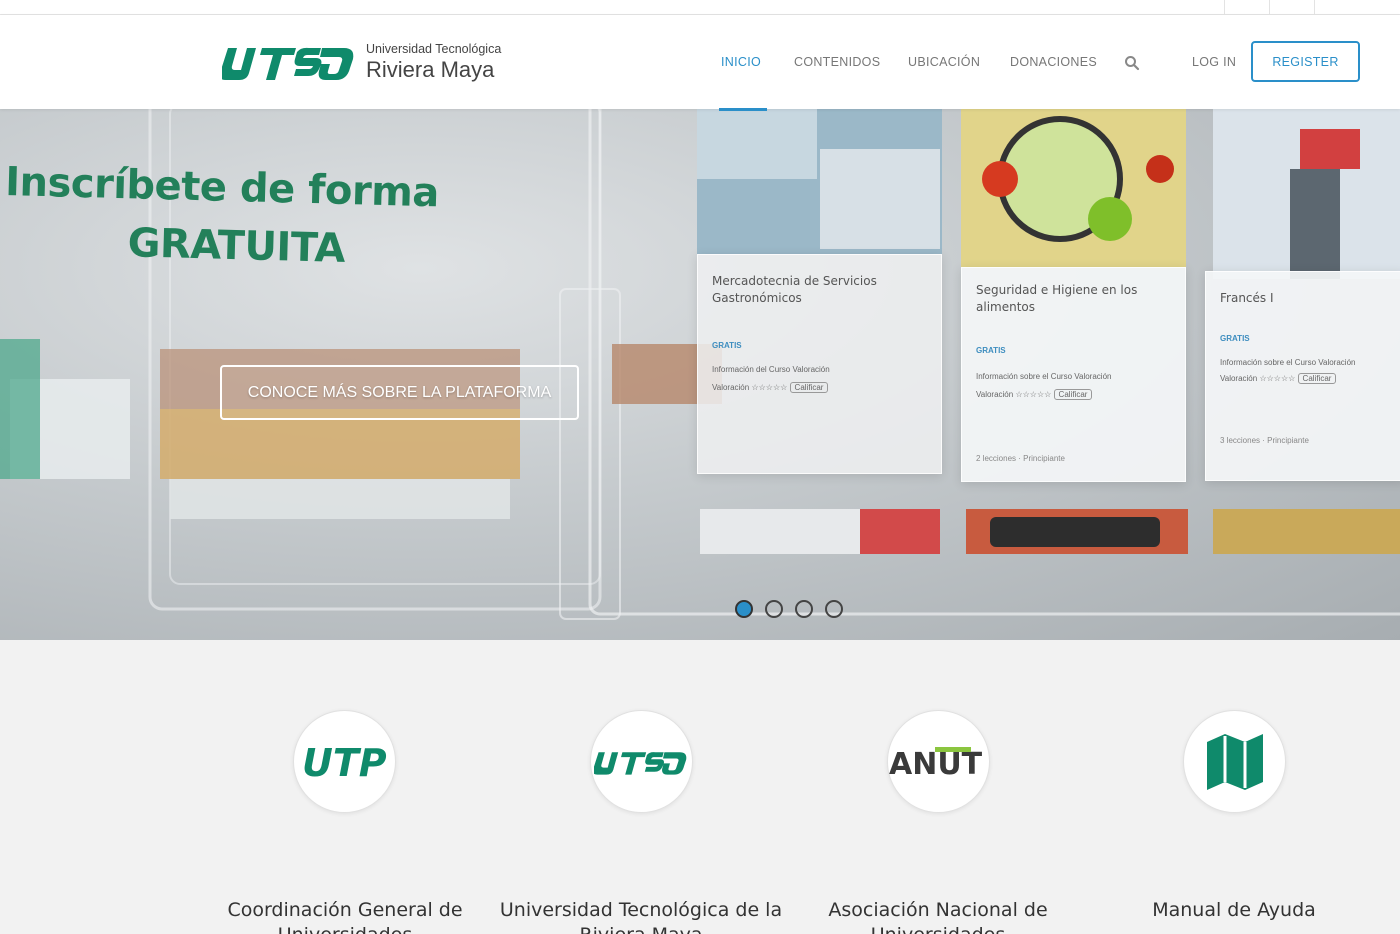 This screenshot has width=1400, height=934. What do you see at coordinates (1247, 298) in the screenshot?
I see `course-card-title: Francés I` at bounding box center [1247, 298].